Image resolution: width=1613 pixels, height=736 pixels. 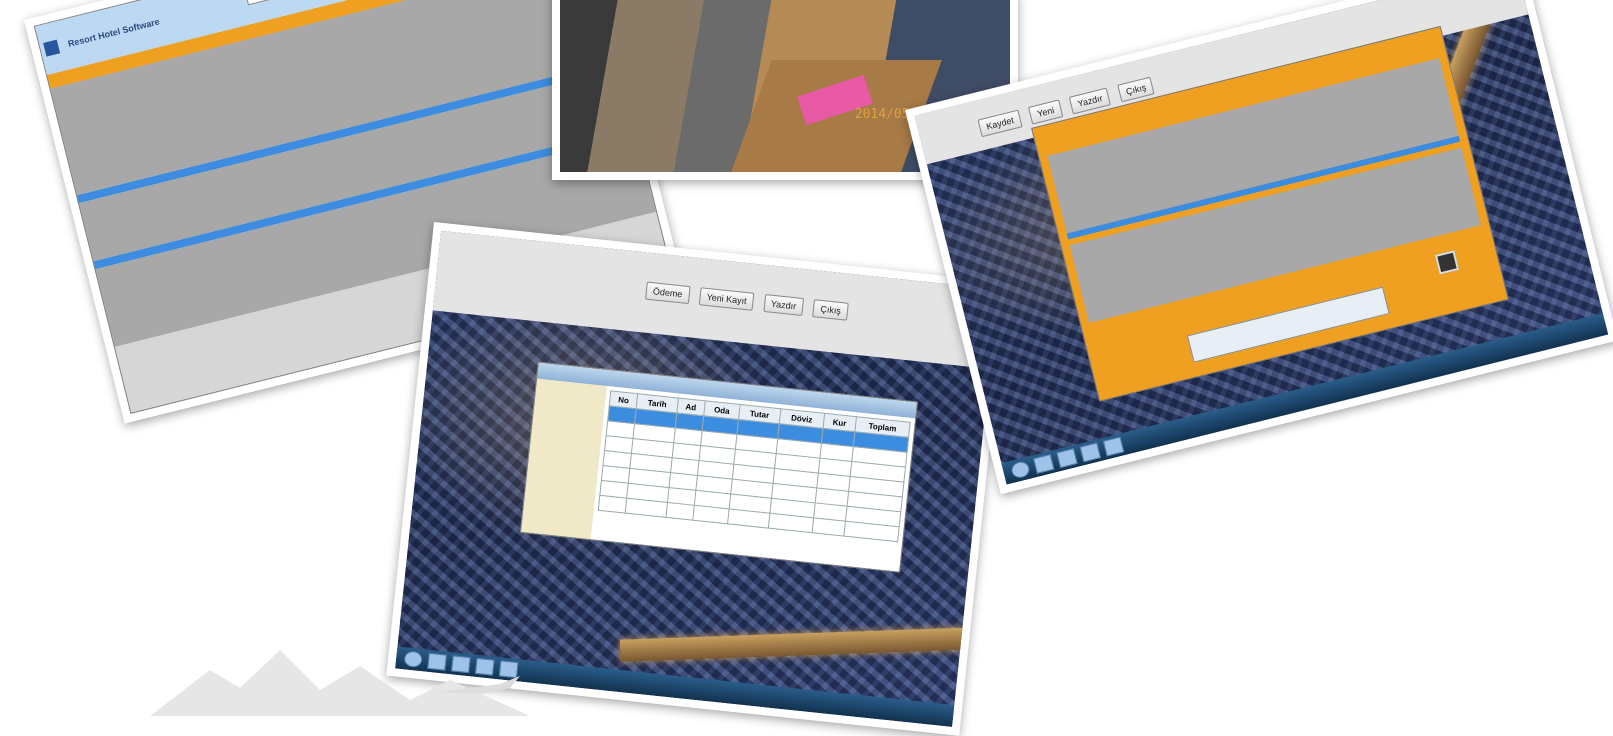 What do you see at coordinates (113, 32) in the screenshot?
I see `app-title: Resort Hotel Software` at bounding box center [113, 32].